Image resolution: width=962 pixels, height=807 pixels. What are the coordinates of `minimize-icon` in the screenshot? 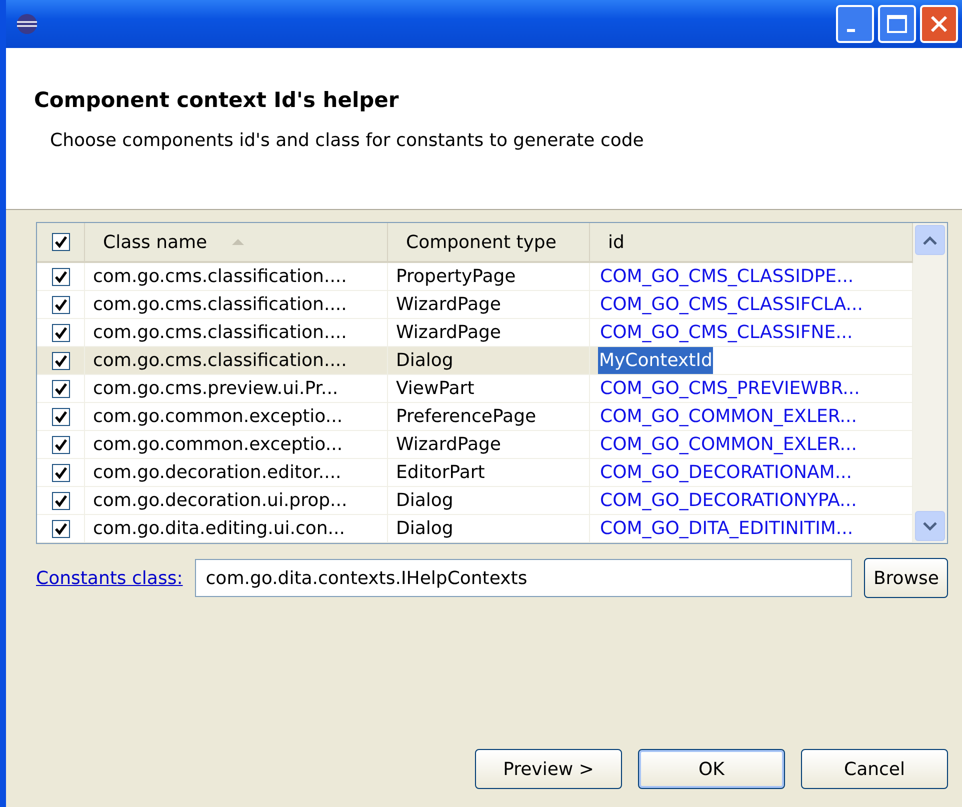 It's located at (851, 30).